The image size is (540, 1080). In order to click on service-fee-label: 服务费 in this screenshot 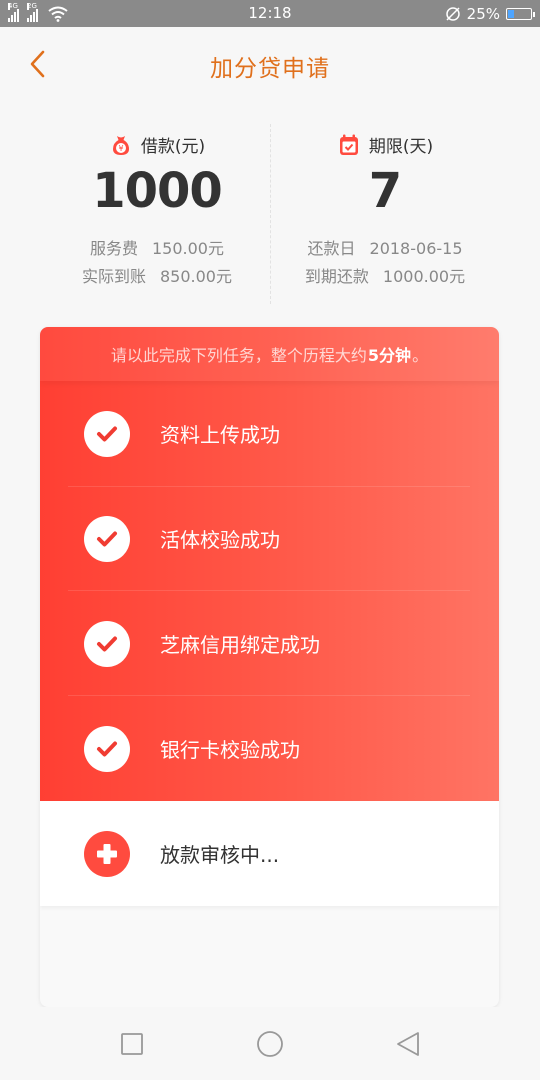, I will do `click(113, 248)`.